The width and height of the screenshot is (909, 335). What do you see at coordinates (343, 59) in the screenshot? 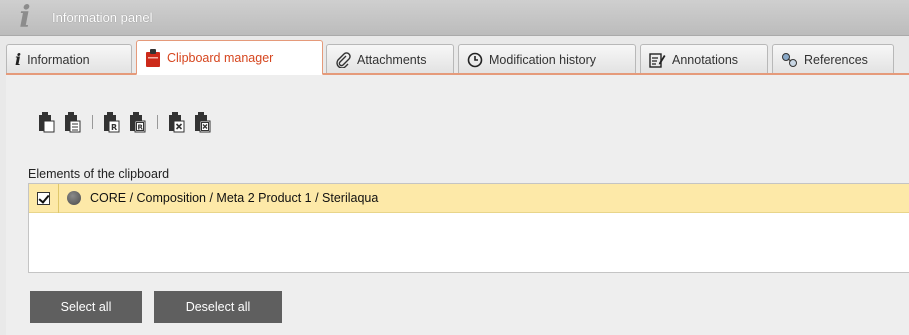
I see `paperclip-icon` at bounding box center [343, 59].